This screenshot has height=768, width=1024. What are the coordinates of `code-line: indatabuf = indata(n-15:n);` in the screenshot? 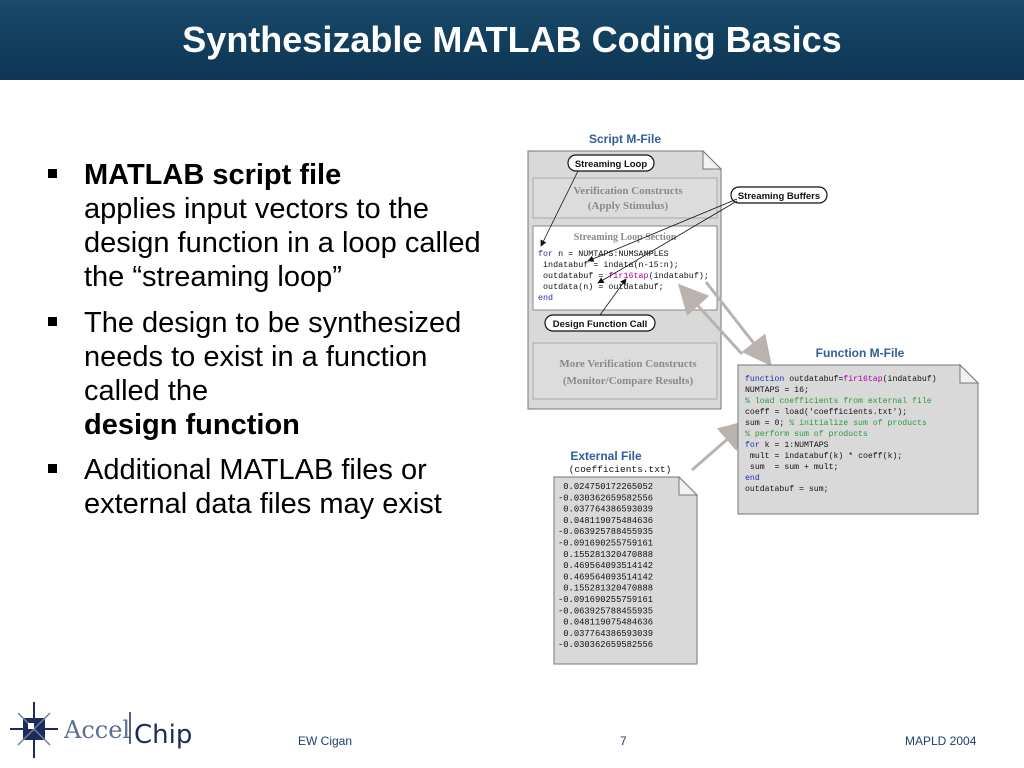 It's located at (608, 265).